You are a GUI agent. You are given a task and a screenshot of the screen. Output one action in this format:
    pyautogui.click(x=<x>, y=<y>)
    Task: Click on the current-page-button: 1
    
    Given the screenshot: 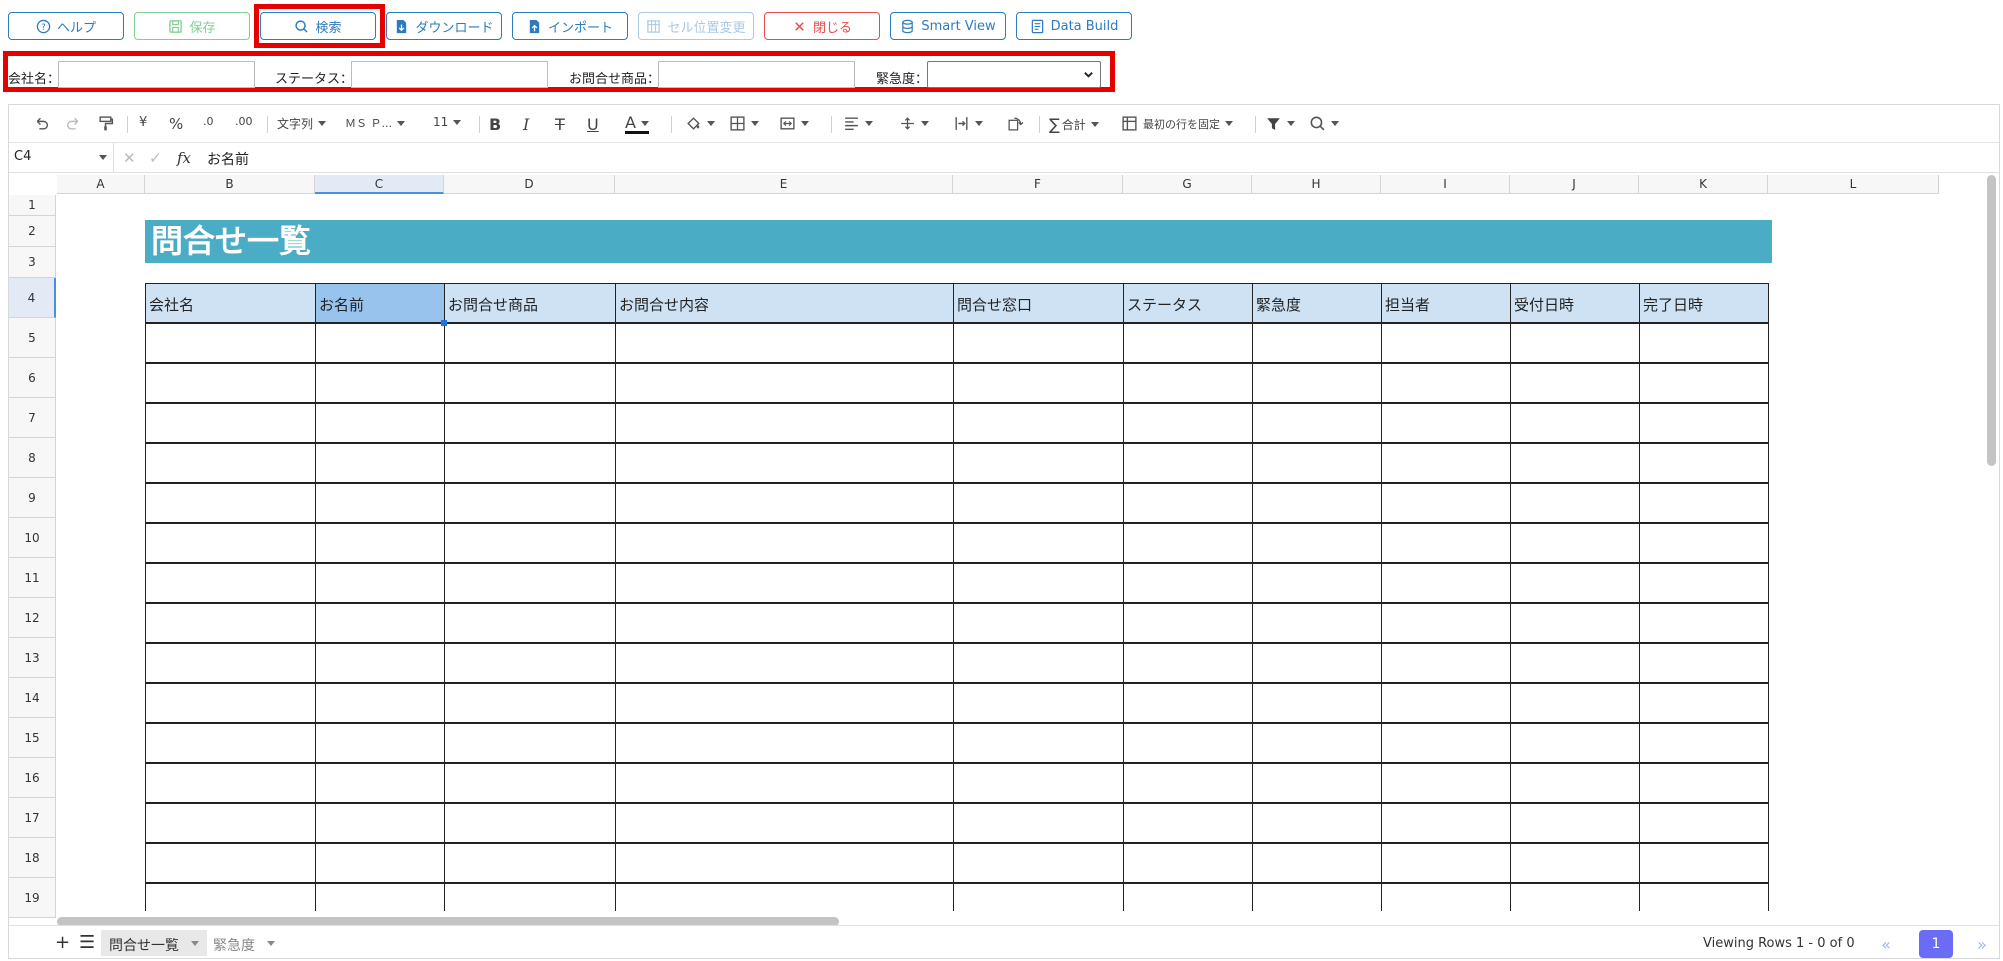 What is the action you would take?
    pyautogui.click(x=1936, y=944)
    